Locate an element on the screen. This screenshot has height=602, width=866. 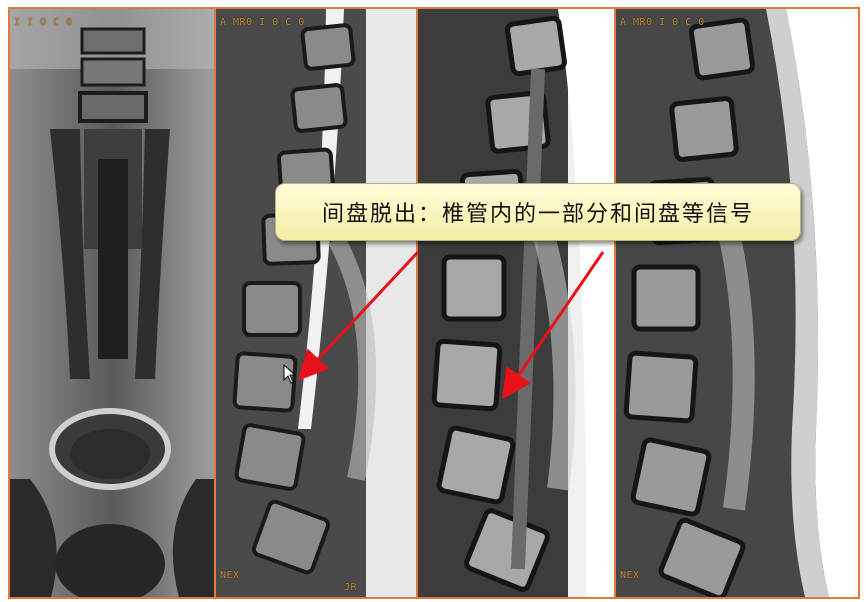
callout-text: 间盘脱出：椎管内的一部分和间盘等信号 is located at coordinates (537, 214).